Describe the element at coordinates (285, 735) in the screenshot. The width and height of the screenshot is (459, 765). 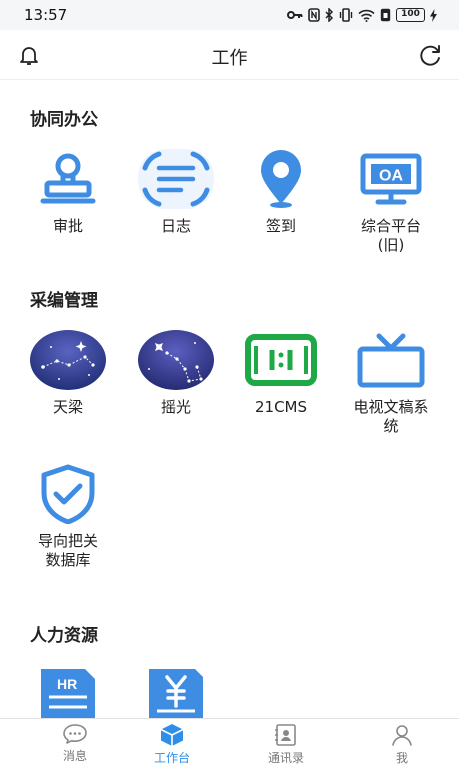
I see `contacts-book-icon` at that location.